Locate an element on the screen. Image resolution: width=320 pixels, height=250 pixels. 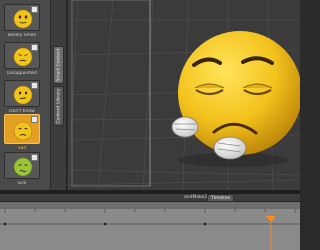
asset-item-dont-know: Don't Know is located at coordinates (22, 97).